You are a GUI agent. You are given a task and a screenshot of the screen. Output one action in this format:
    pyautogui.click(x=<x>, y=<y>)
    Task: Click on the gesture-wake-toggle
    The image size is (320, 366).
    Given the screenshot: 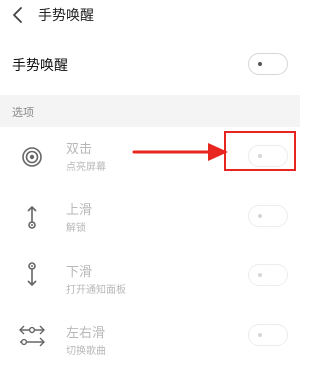 What is the action you would take?
    pyautogui.click(x=268, y=64)
    